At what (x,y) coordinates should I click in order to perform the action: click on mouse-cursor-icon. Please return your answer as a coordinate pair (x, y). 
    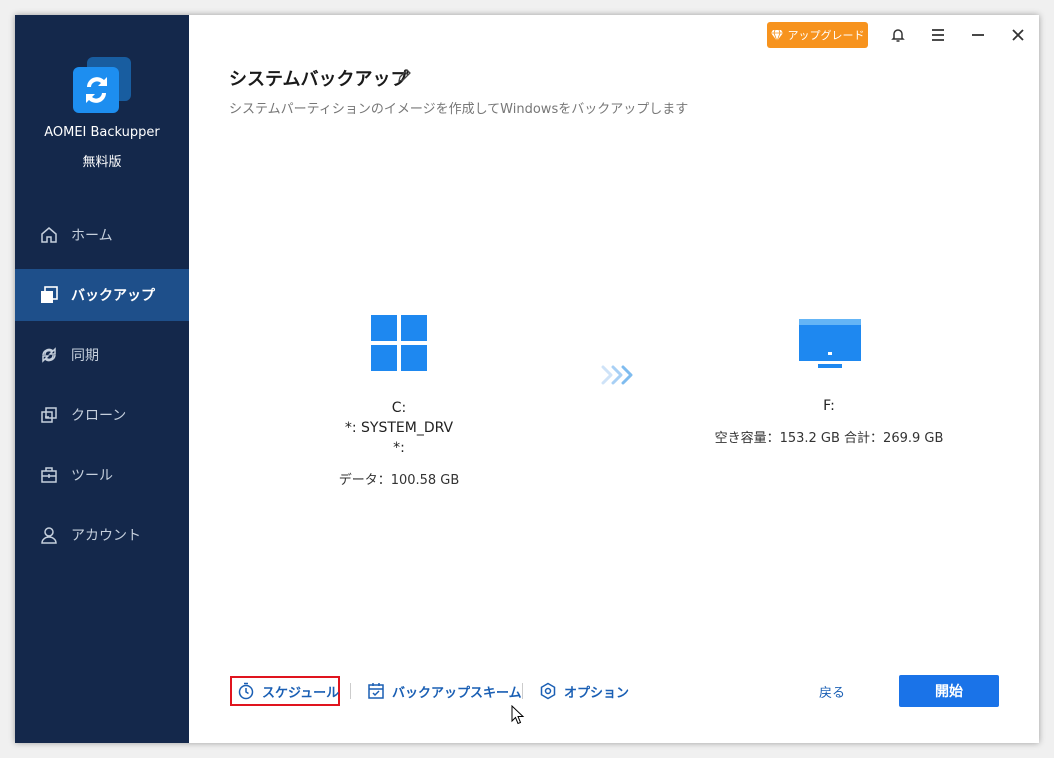
    Looking at the image, I should click on (518, 715).